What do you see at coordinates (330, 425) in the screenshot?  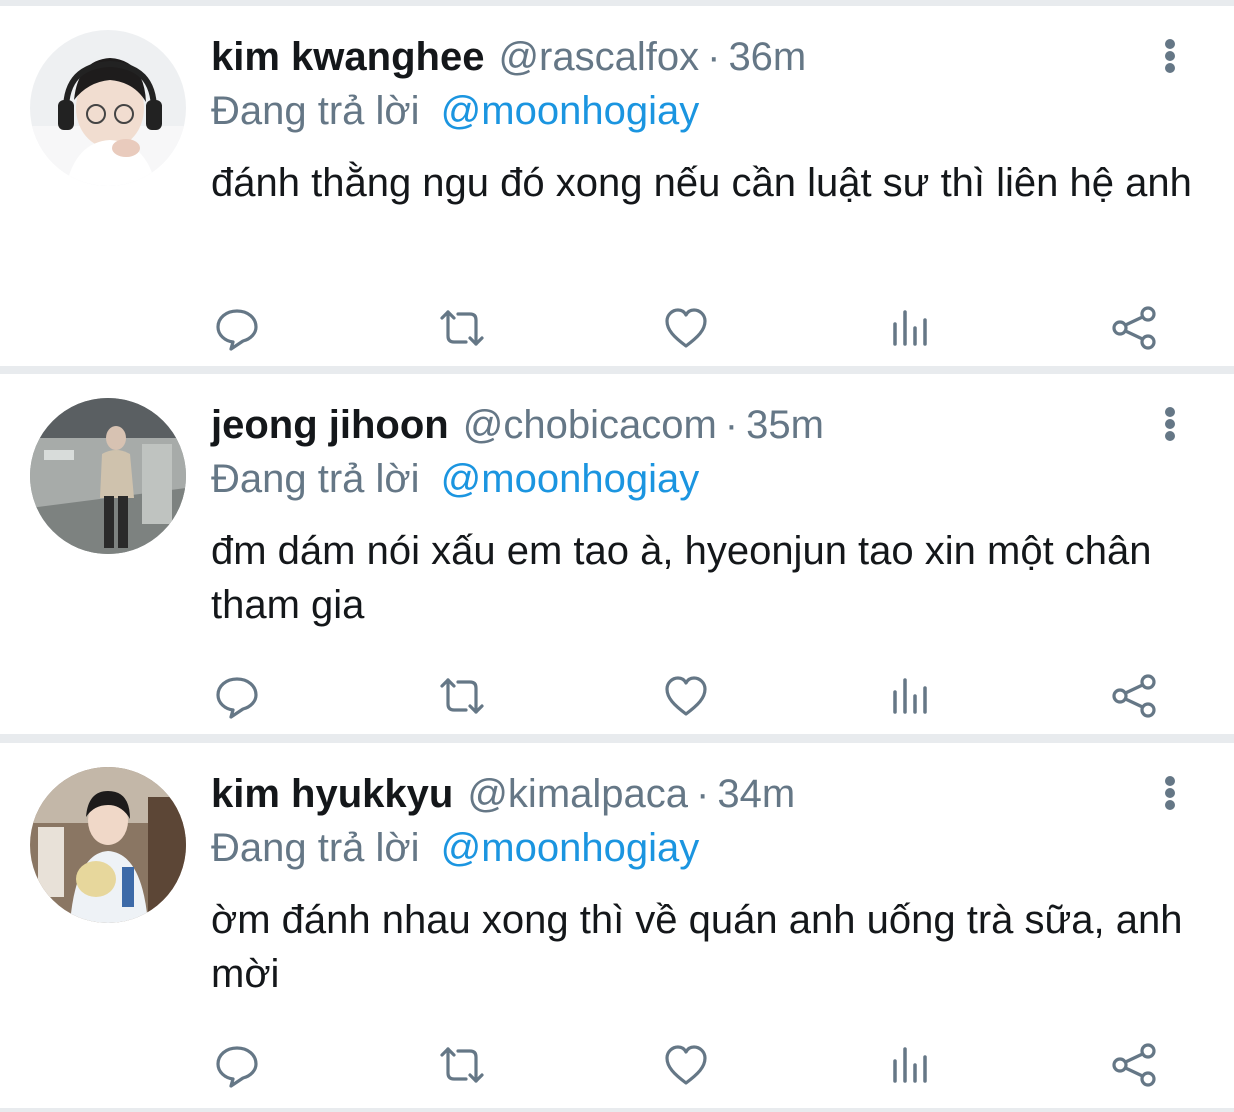 I see `display-name: jeong jihoon` at bounding box center [330, 425].